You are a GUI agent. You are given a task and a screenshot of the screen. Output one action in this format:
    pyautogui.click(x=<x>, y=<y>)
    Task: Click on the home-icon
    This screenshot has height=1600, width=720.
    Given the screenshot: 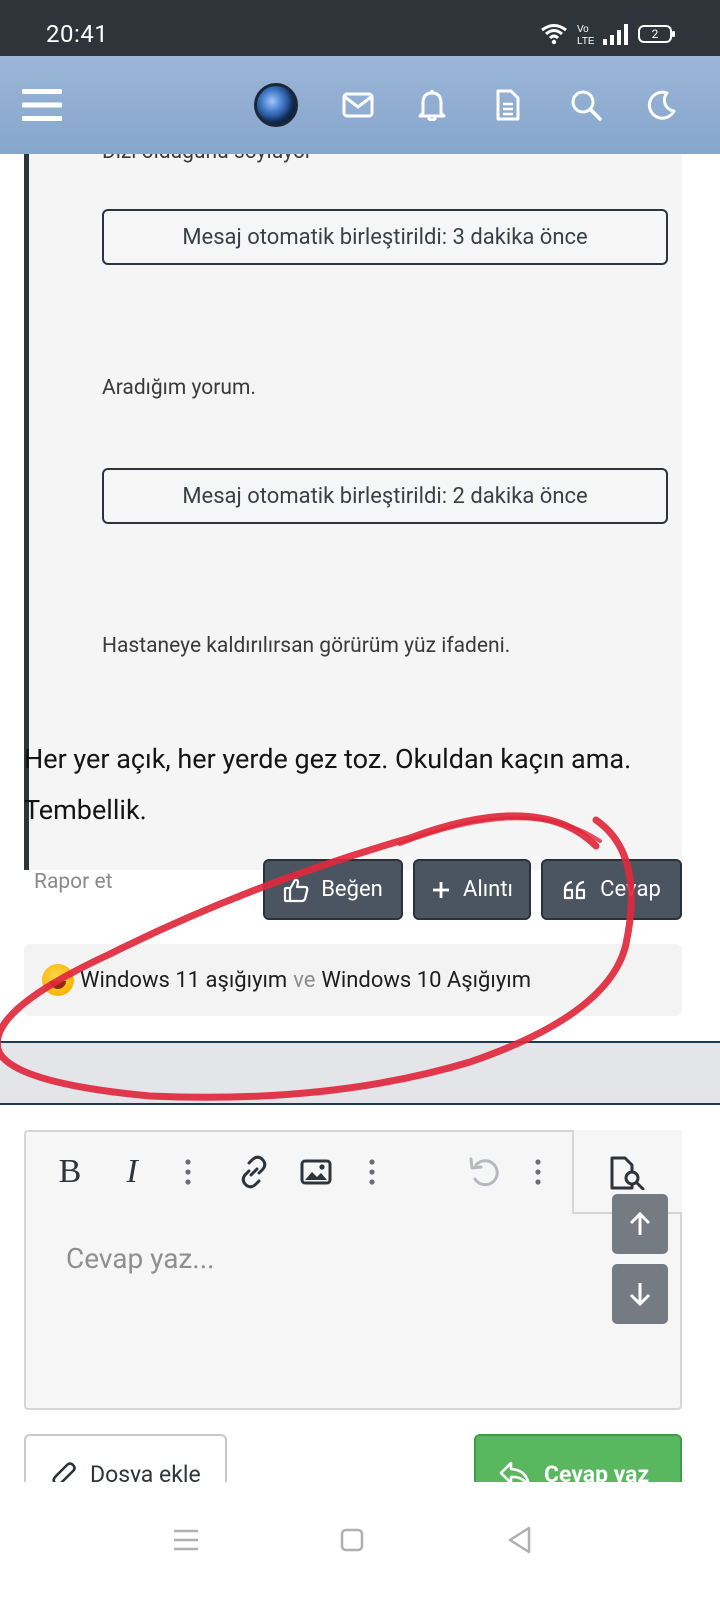 What is the action you would take?
    pyautogui.click(x=352, y=1540)
    